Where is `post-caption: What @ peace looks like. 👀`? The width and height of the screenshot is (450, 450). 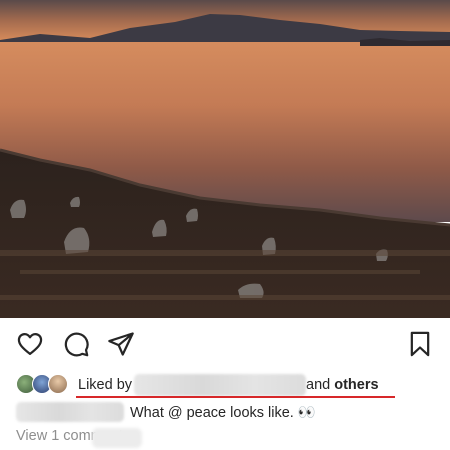 post-caption: What @ peace looks like. 👀 is located at coordinates (226, 412).